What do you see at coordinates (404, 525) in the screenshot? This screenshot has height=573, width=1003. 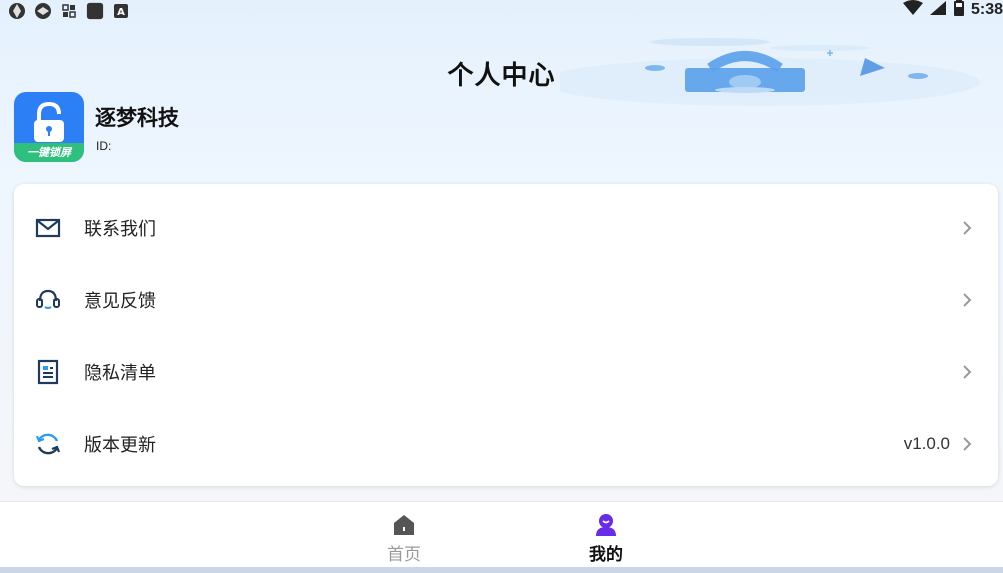 I see `home-icon` at bounding box center [404, 525].